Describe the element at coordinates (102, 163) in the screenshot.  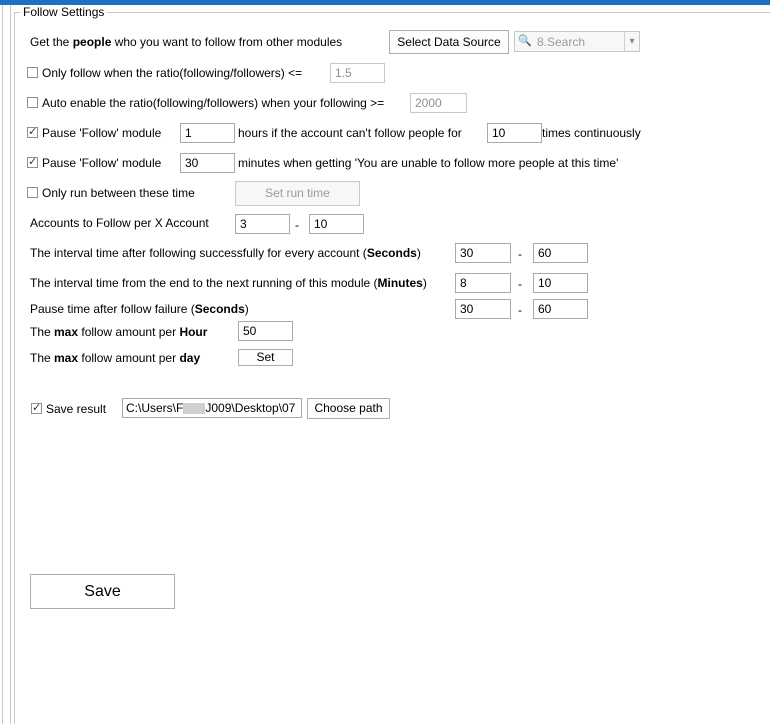
I see `pause-limit-label: Pause 'Follow' module` at that location.